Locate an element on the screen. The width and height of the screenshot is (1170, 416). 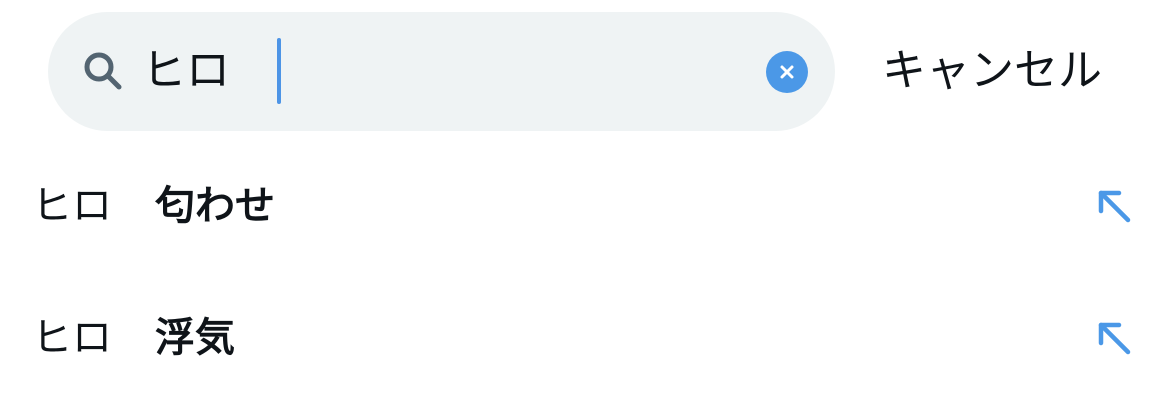
search-icon is located at coordinates (103, 71).